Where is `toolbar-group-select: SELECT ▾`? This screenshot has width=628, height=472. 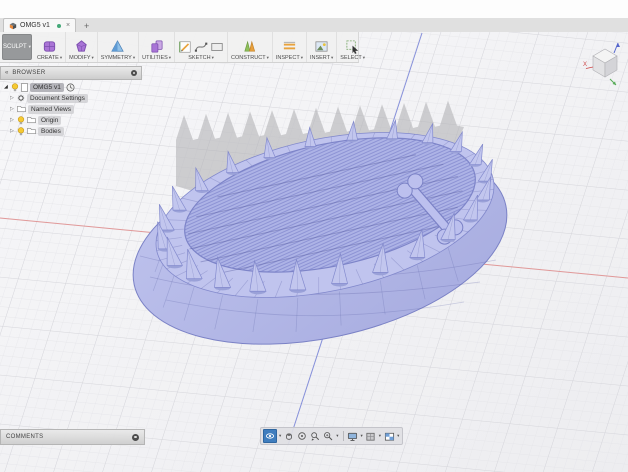 toolbar-group-select: SELECT ▾ is located at coordinates (352, 47).